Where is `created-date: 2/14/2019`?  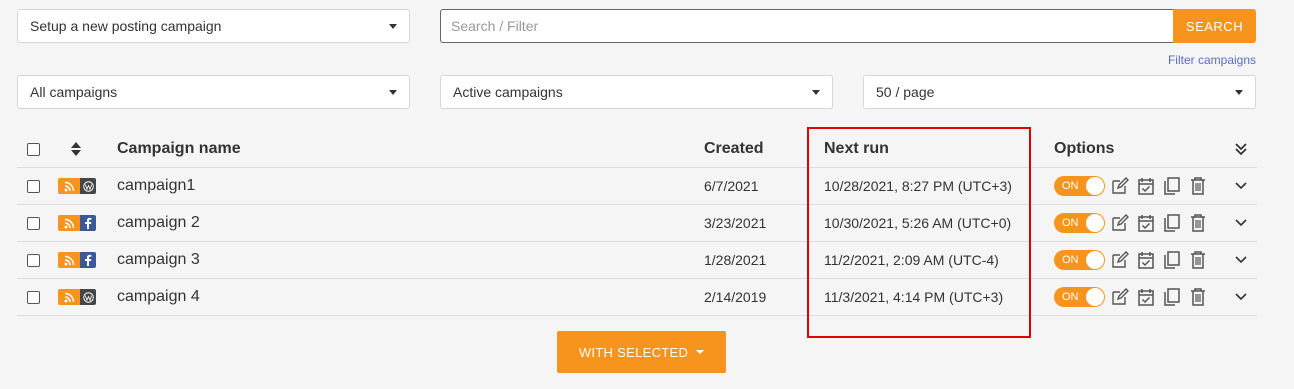 created-date: 2/14/2019 is located at coordinates (735, 297).